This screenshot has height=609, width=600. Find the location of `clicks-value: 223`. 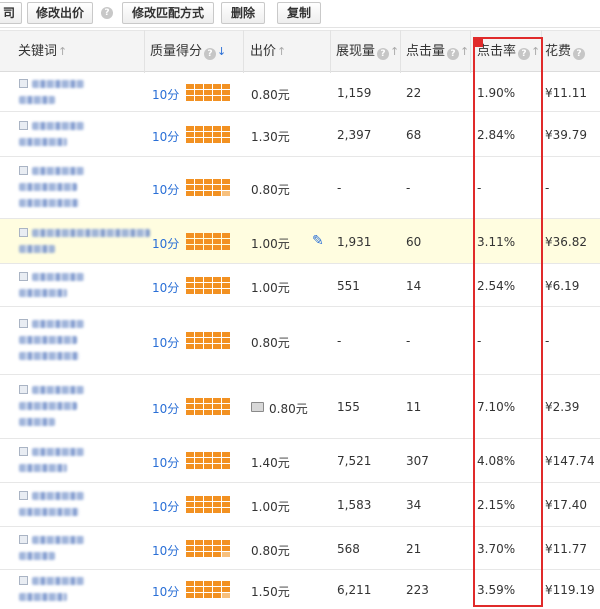

clicks-value: 223 is located at coordinates (417, 590).